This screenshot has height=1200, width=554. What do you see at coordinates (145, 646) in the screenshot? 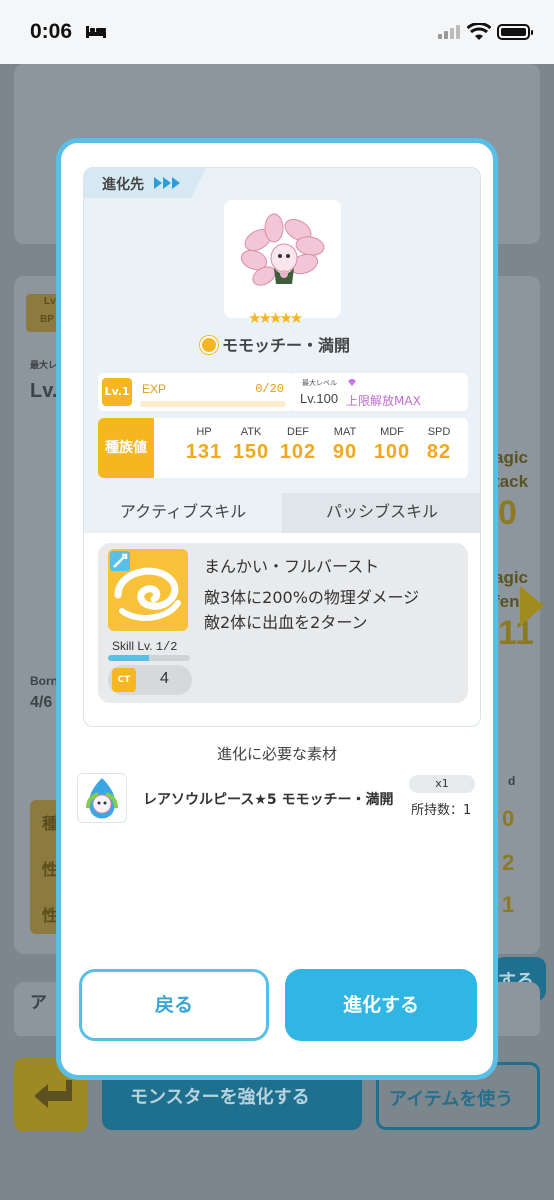
I see `skill-level: Skill Lv. 1/2` at bounding box center [145, 646].